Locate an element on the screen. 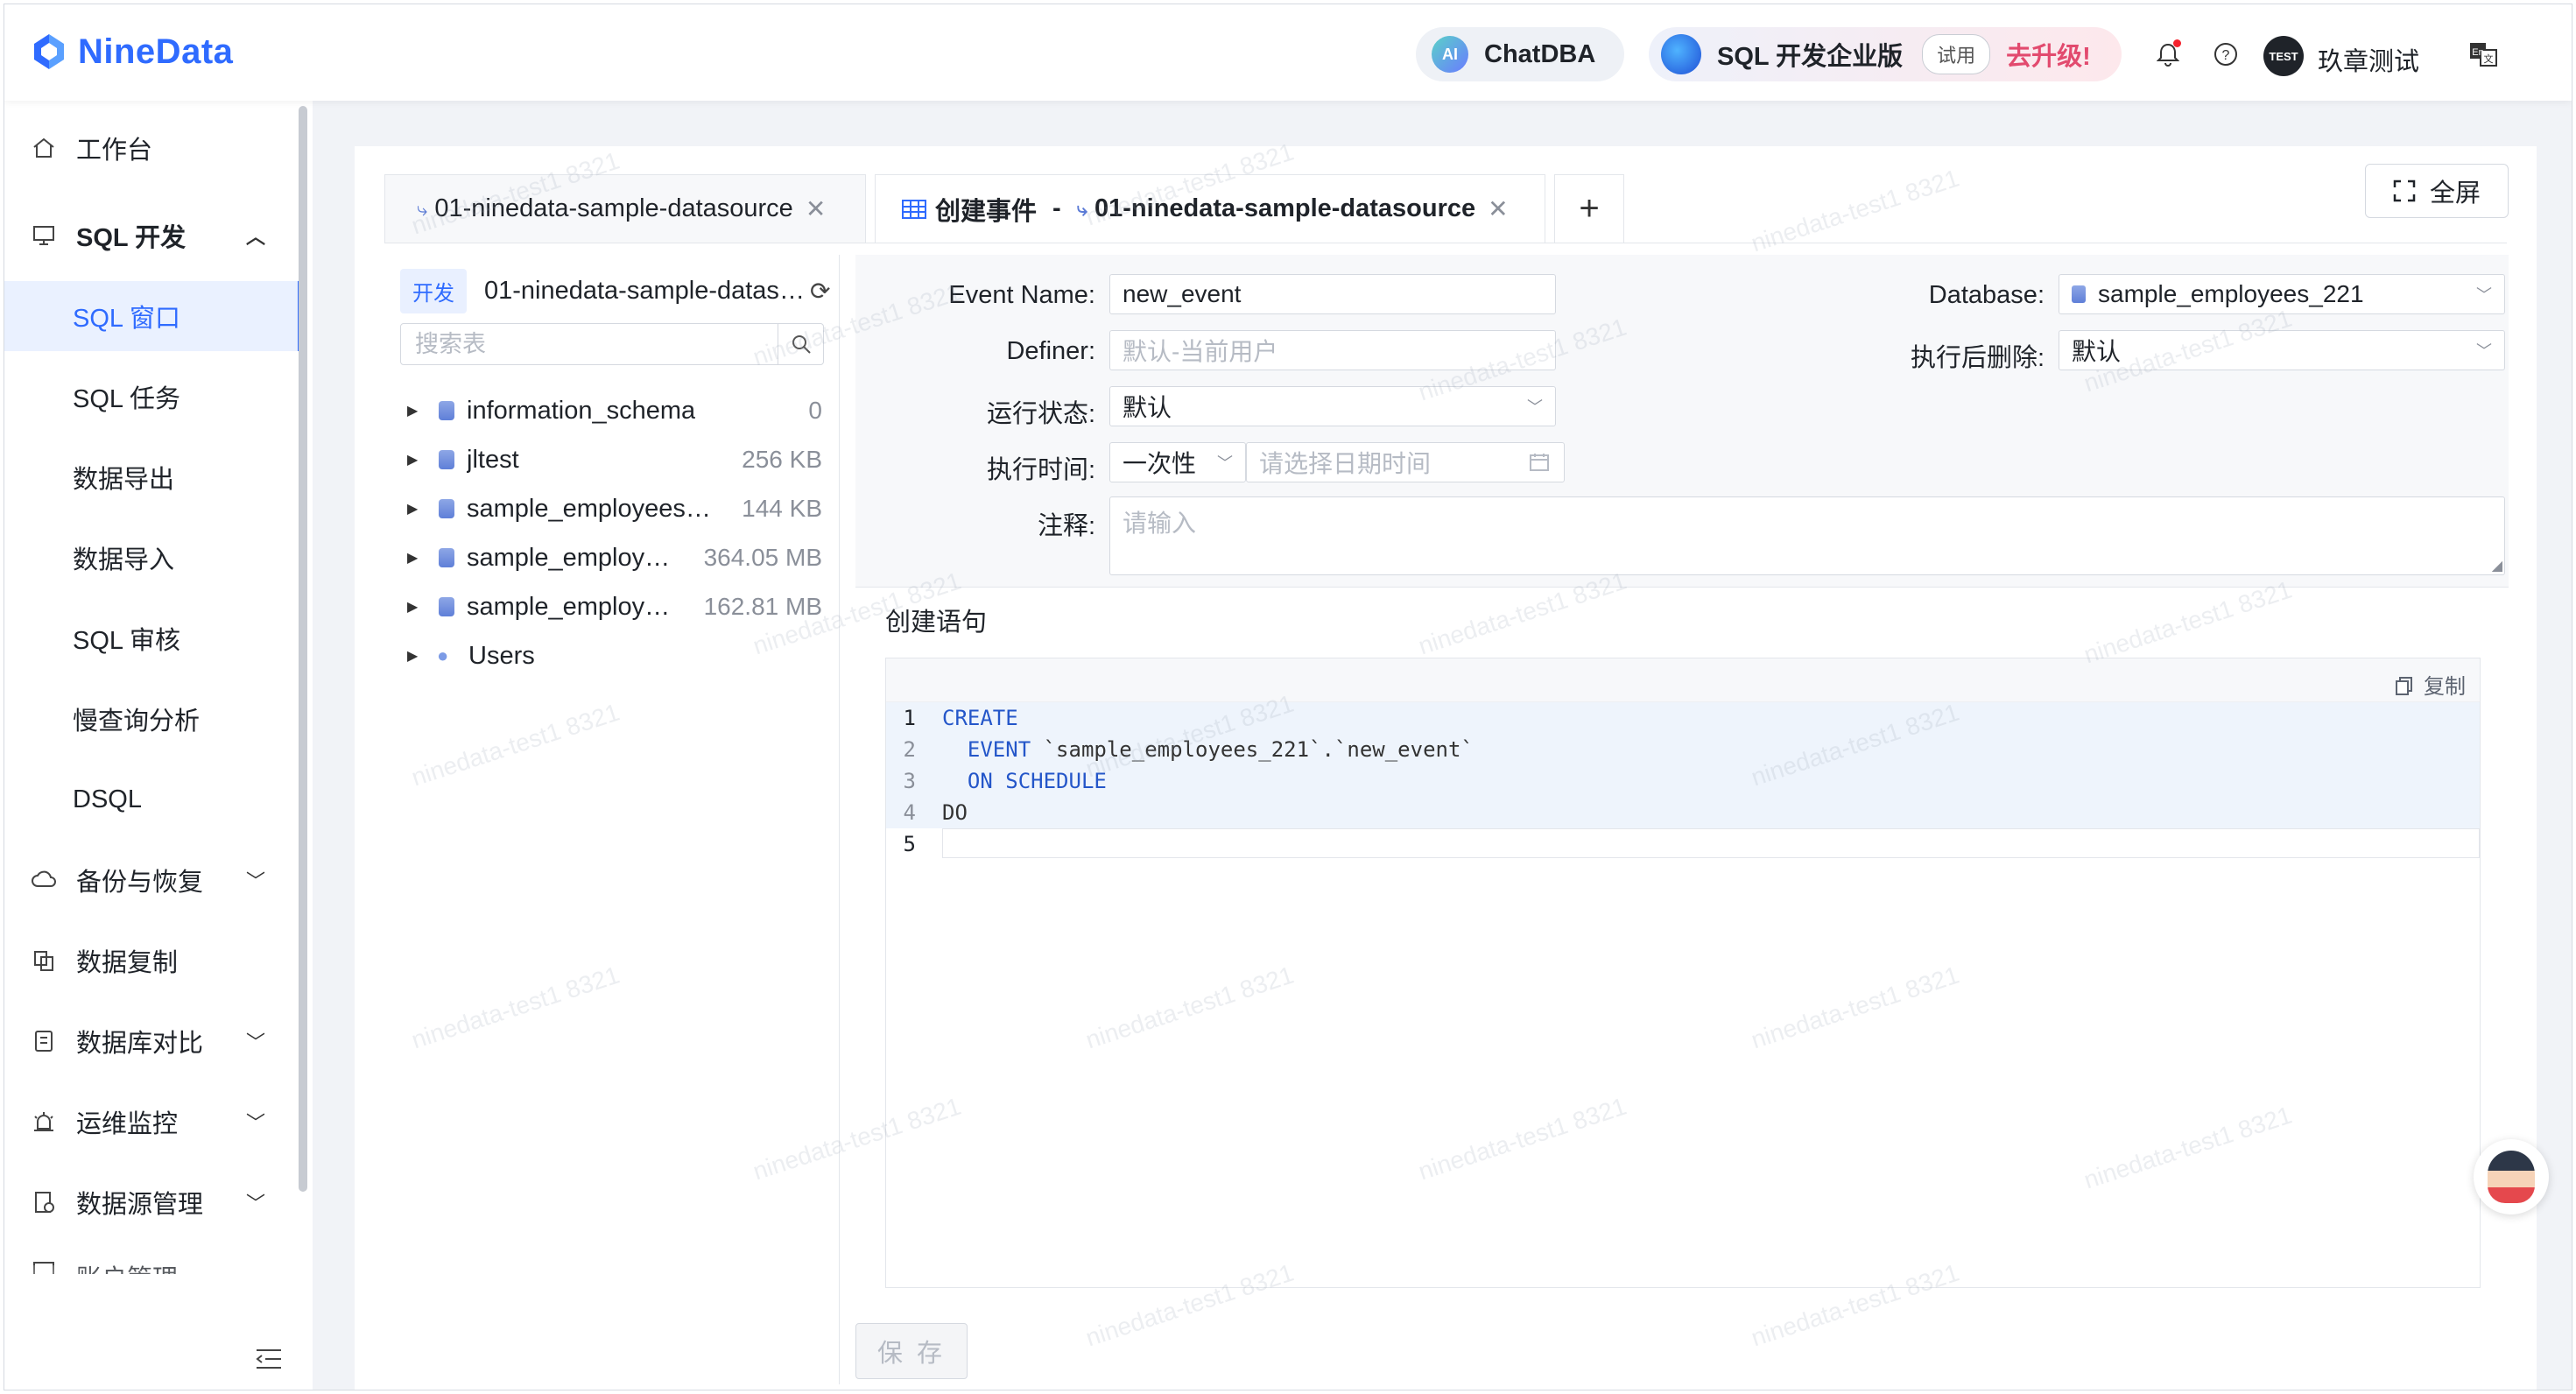 The width and height of the screenshot is (2576, 1394). comment-textarea: 请输入 ◢ is located at coordinates (1807, 535).